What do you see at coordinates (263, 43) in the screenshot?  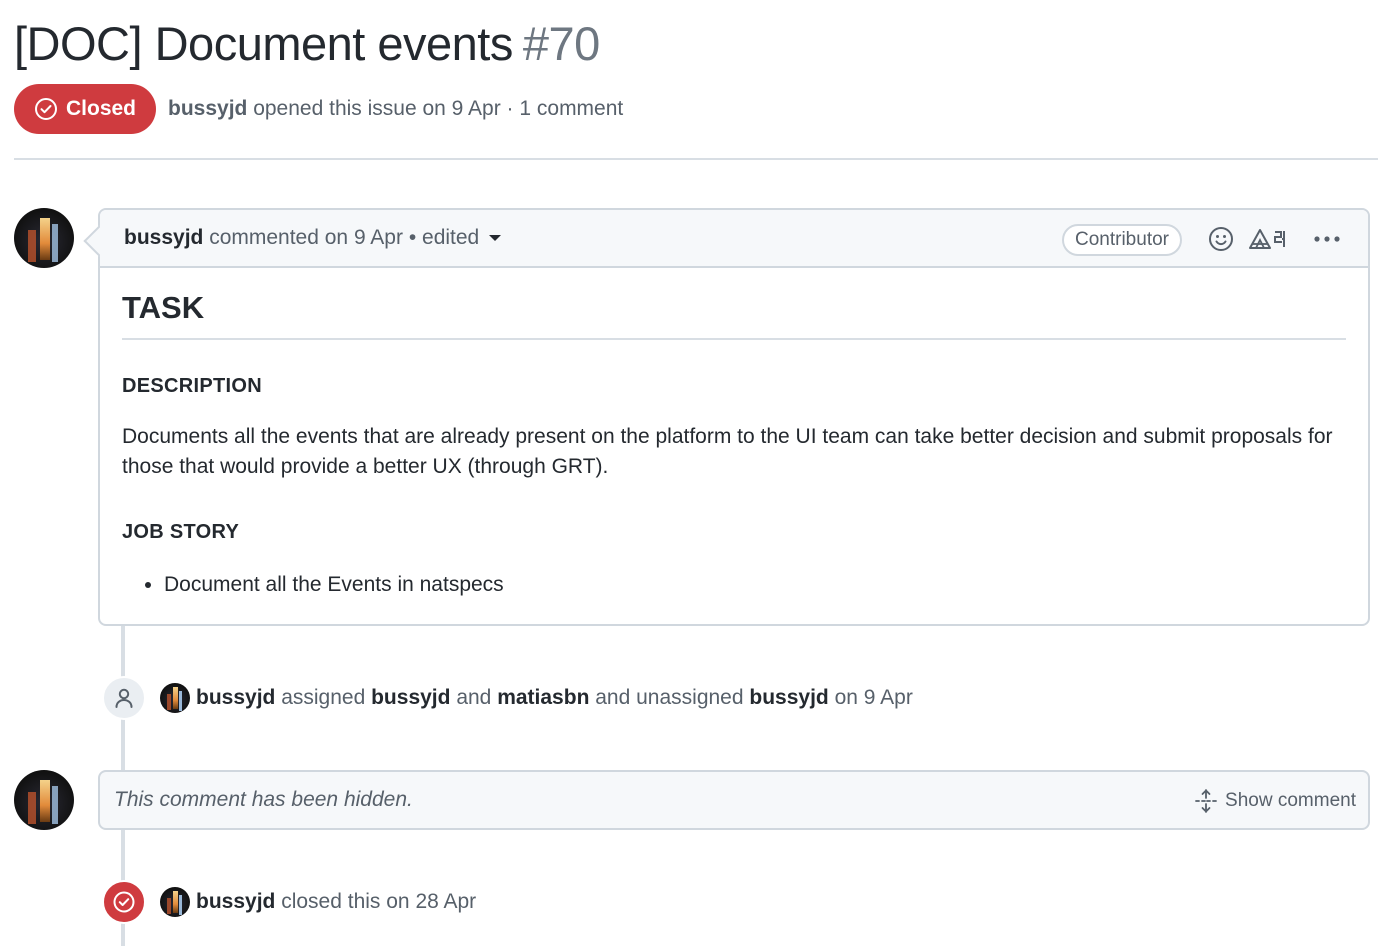 I see `issue-title: [DOC] Document events` at bounding box center [263, 43].